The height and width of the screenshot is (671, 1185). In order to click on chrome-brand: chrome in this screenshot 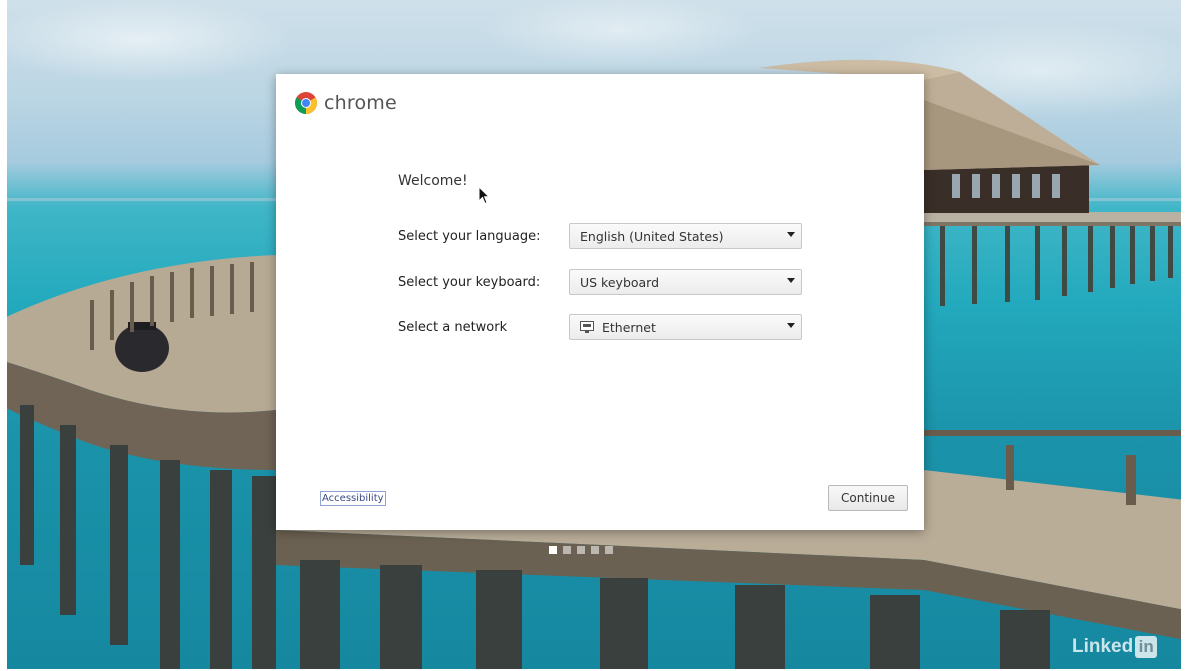, I will do `click(345, 103)`.